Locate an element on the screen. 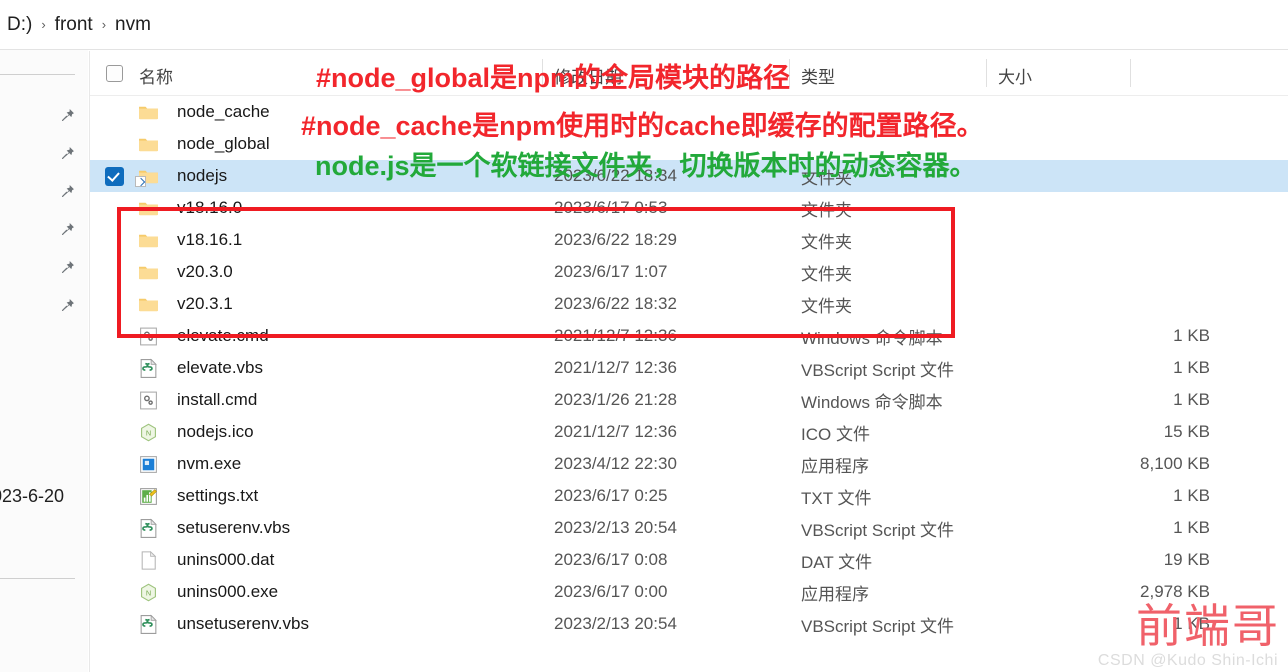  breadcrumb-item-nvm: nvm is located at coordinates (133, 25).